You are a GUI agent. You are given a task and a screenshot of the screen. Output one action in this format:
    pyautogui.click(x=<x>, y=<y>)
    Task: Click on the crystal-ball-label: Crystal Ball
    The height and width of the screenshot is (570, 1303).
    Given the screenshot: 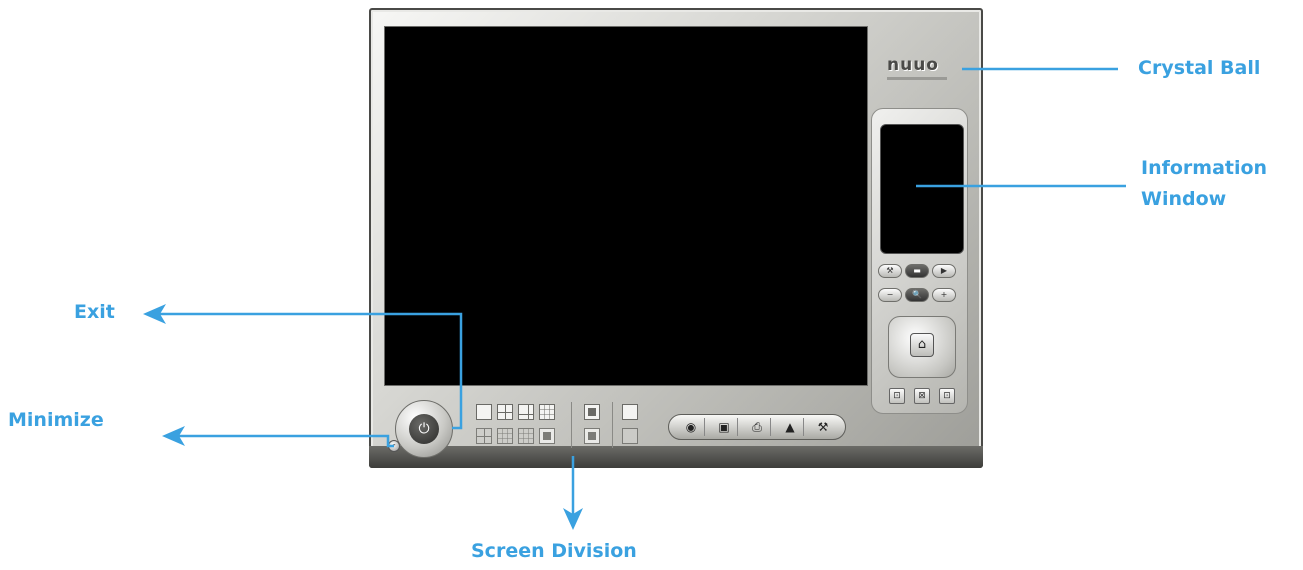 What is the action you would take?
    pyautogui.click(x=1199, y=68)
    